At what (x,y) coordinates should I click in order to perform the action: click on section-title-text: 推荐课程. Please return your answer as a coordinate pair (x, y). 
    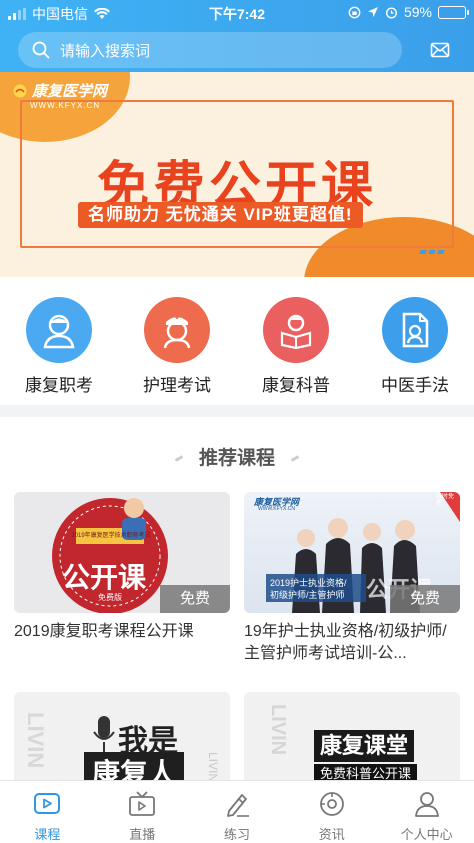
    Looking at the image, I should click on (236, 458).